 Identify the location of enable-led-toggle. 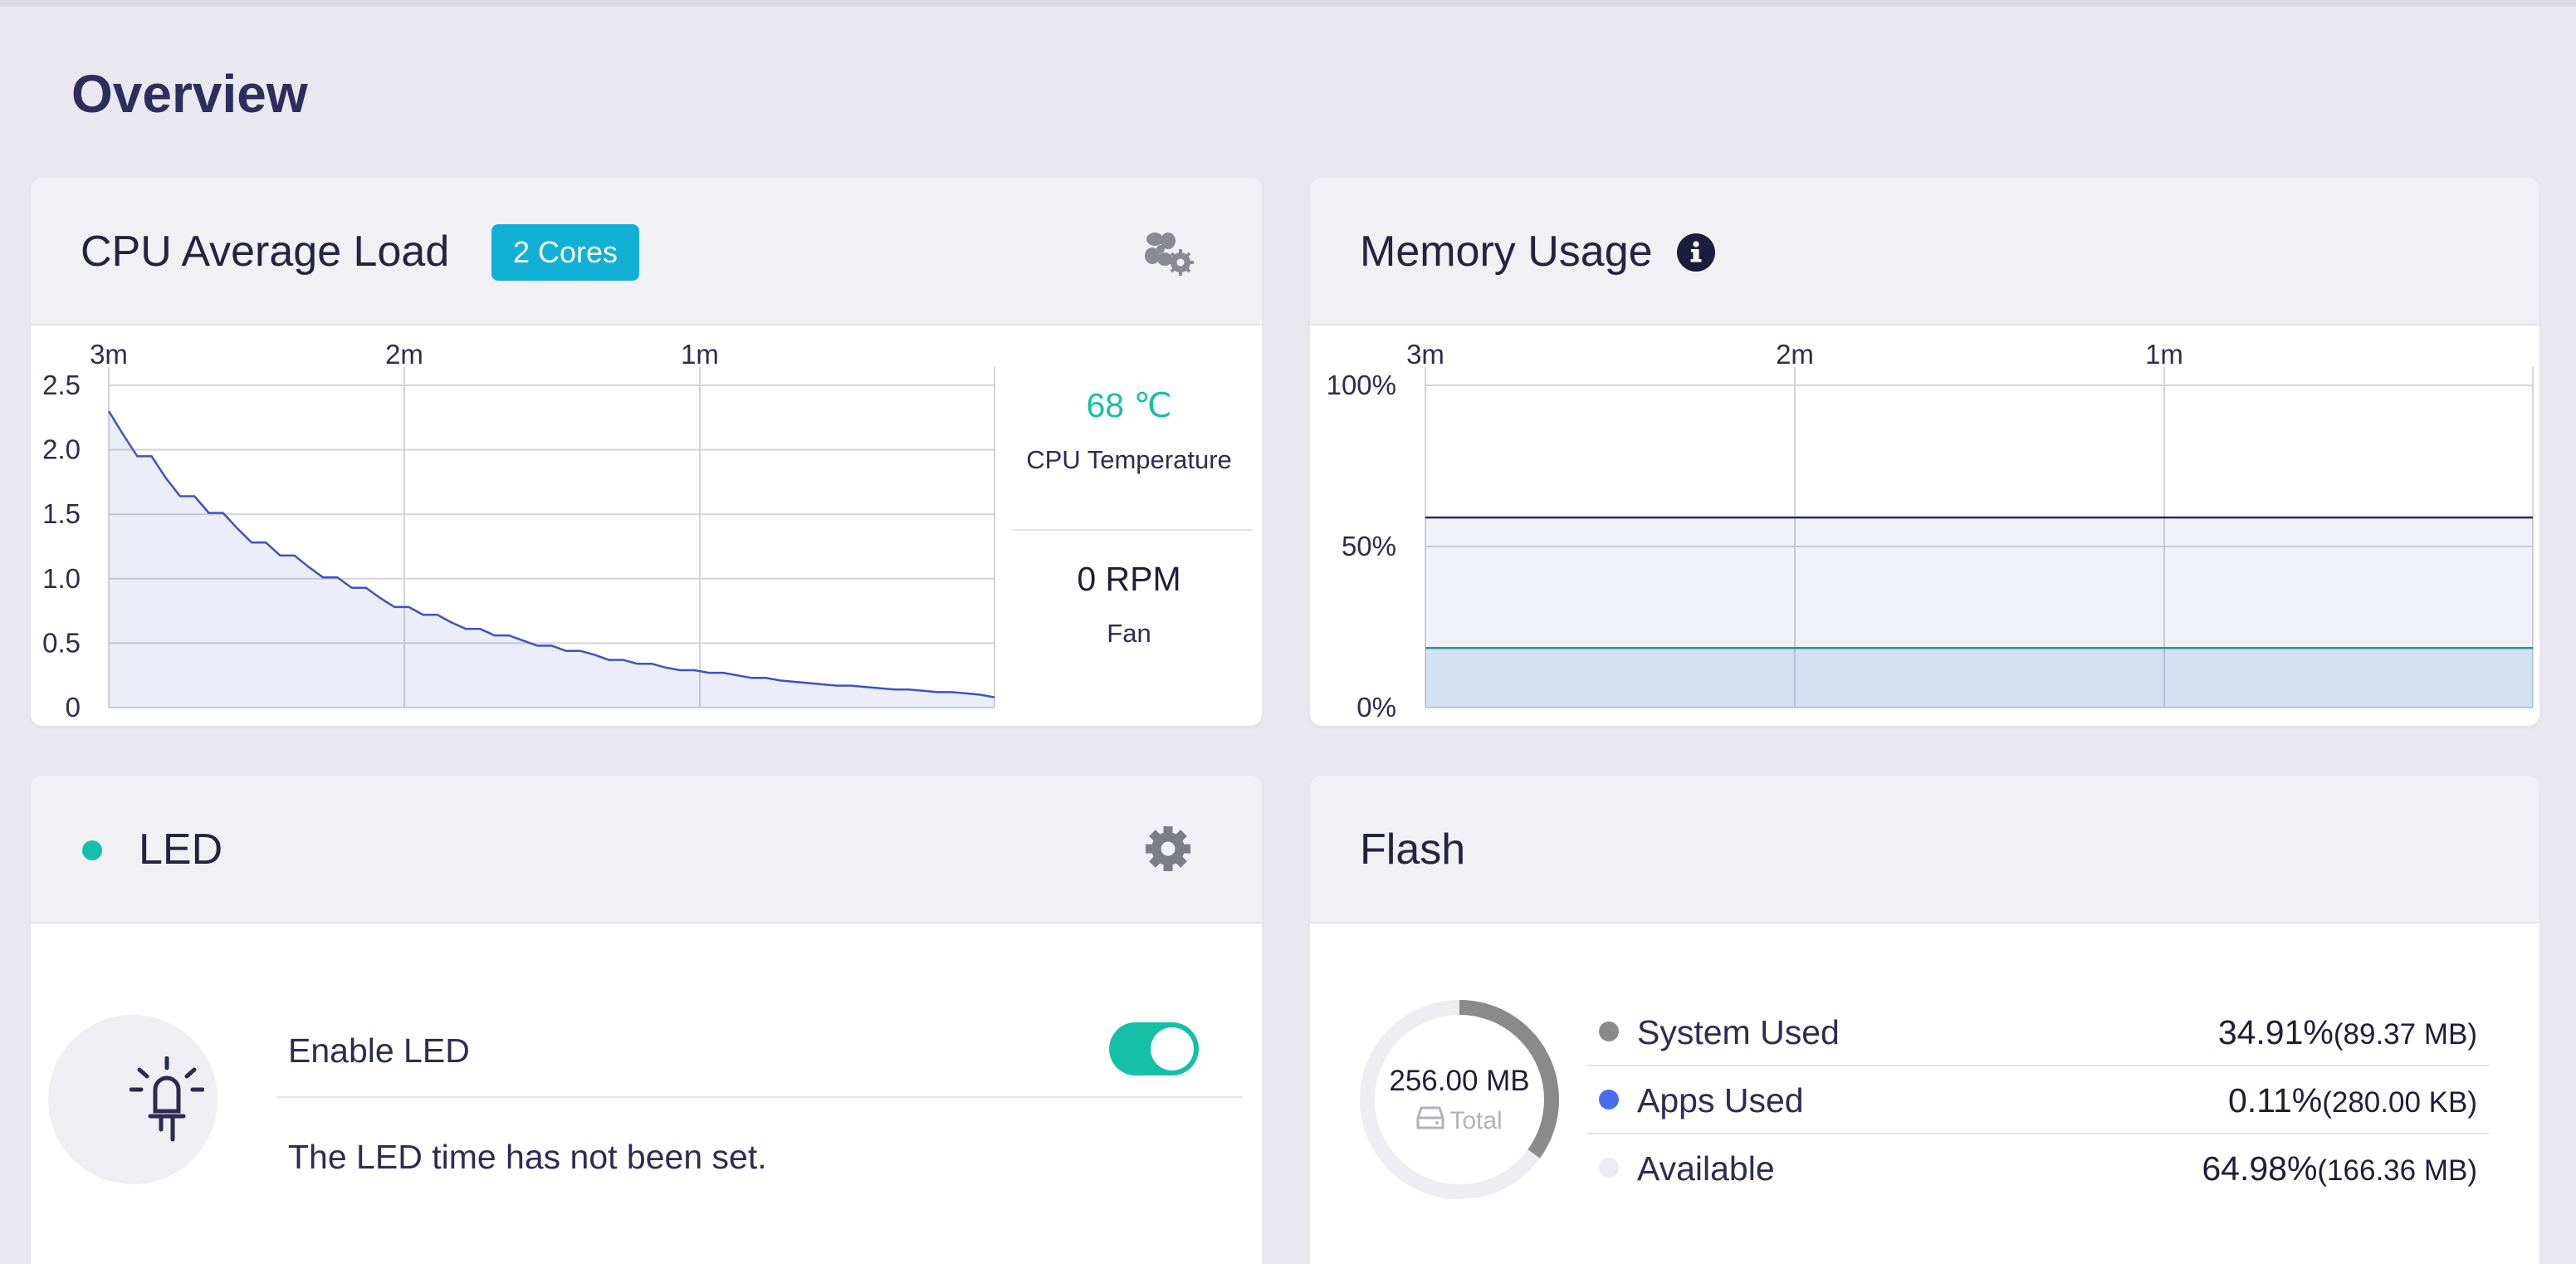
(1154, 1048).